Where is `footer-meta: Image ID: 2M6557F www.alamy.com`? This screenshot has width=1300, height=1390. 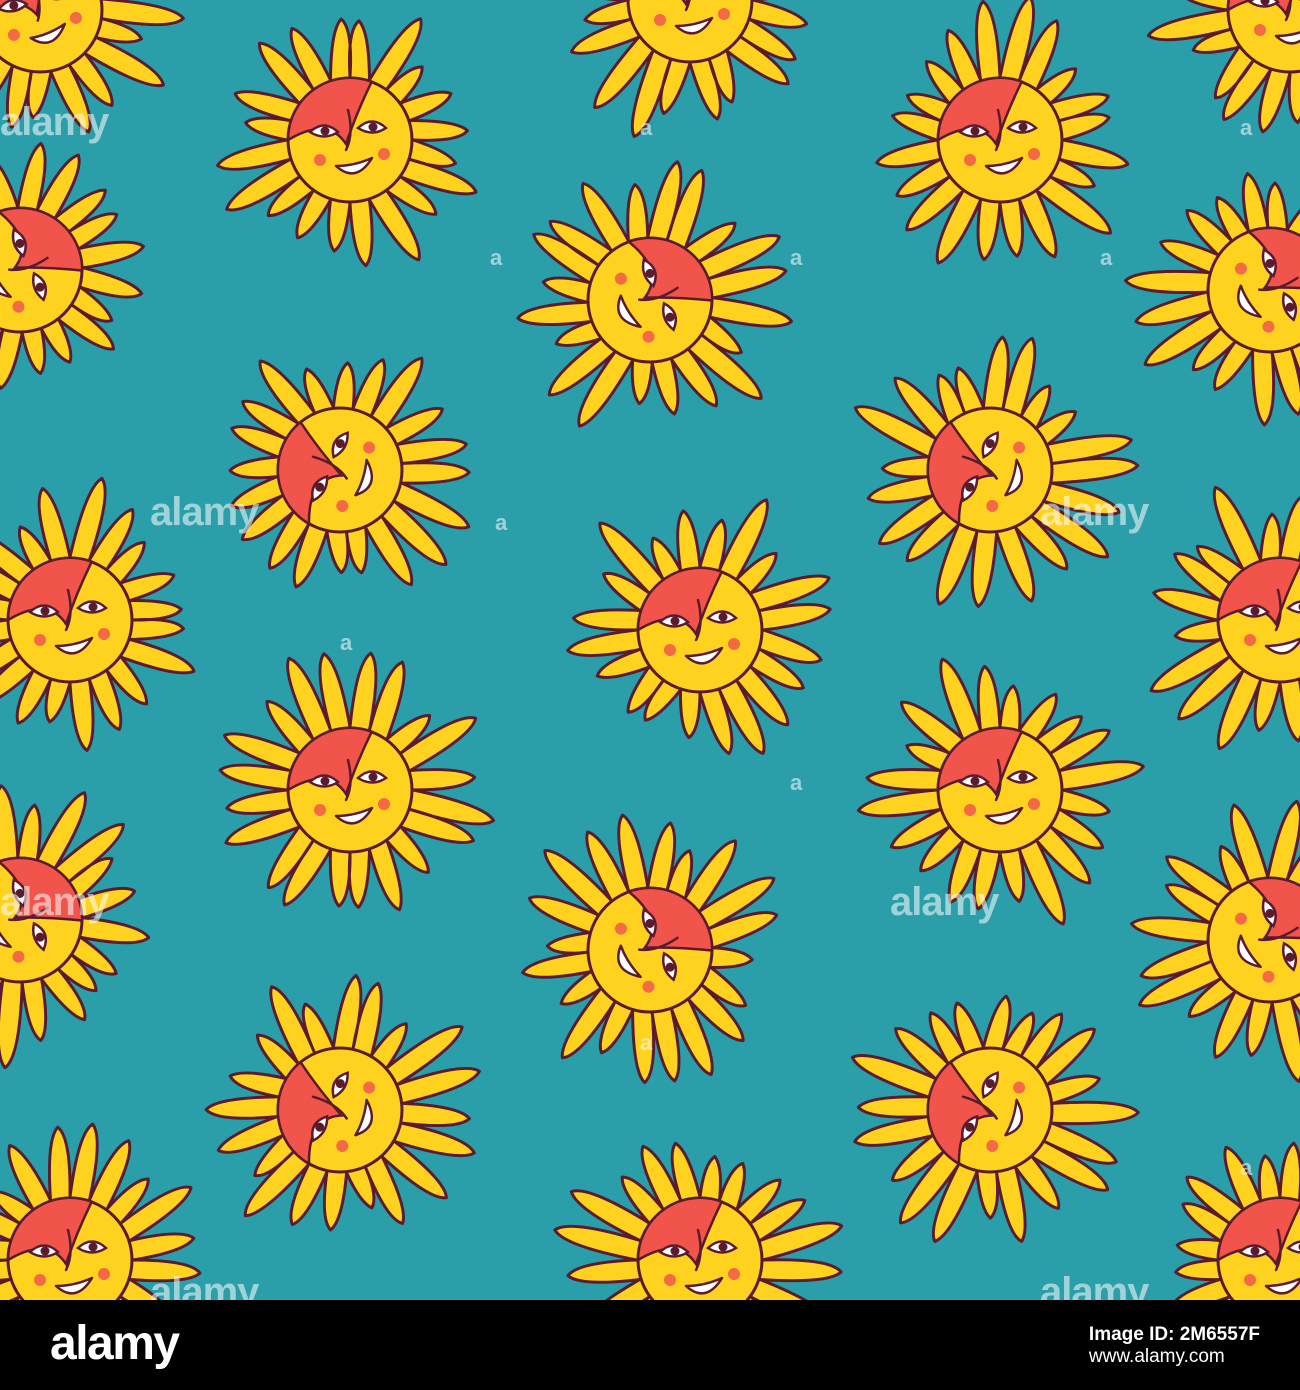
footer-meta: Image ID: 2M6557F www.alamy.com is located at coordinates (1174, 1346).